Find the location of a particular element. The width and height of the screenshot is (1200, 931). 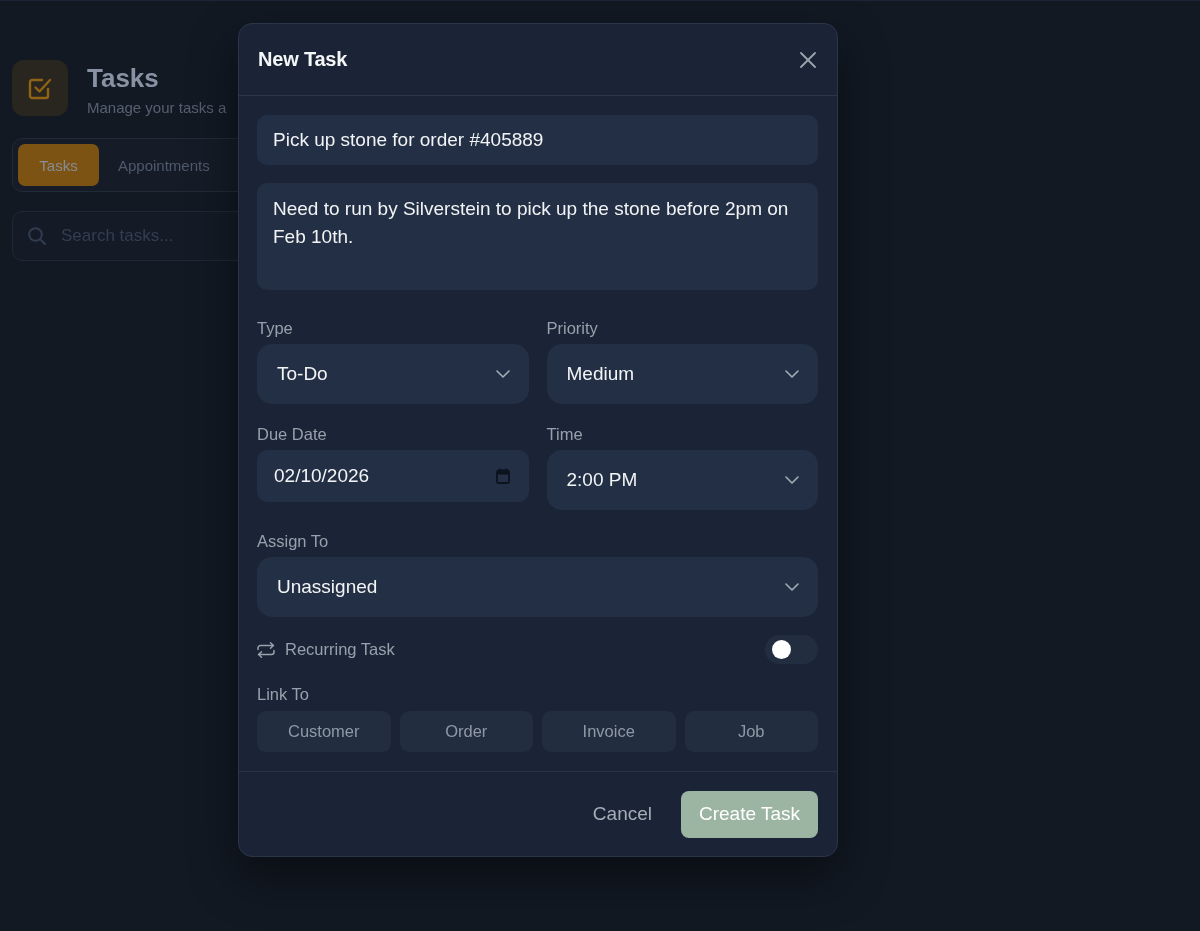

select-field: 2:00 PM is located at coordinates (682, 480).